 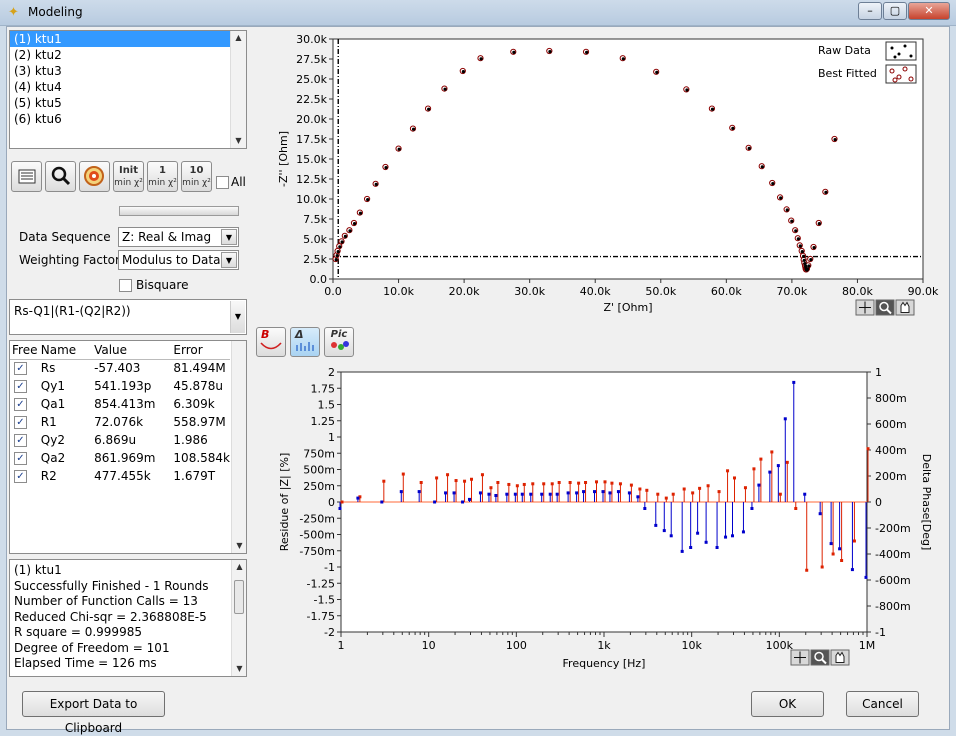 I want to click on ok-button: OK, so click(x=787, y=704).